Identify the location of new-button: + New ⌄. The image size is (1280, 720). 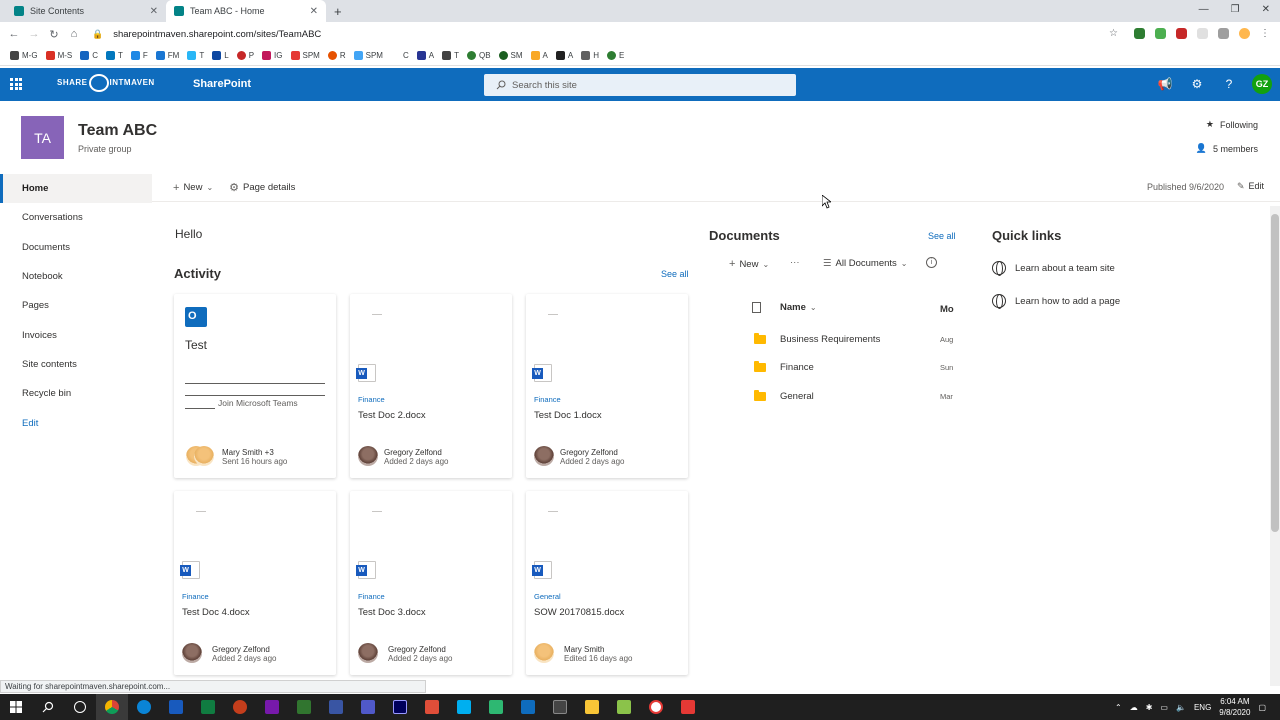
(193, 188).